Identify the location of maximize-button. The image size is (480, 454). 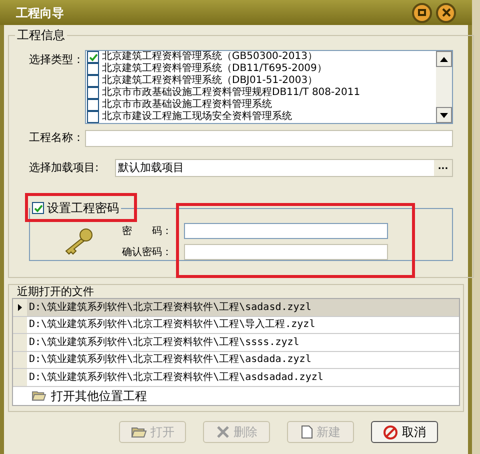
(422, 12).